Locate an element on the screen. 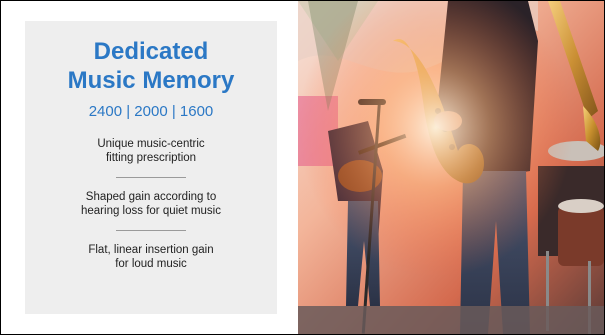  model-numbers: 2400 | 2000 | 1600 is located at coordinates (151, 111).